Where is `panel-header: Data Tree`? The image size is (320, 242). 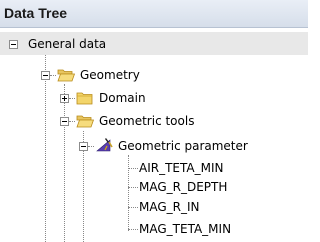
panel-header: Data Tree is located at coordinates (154, 14).